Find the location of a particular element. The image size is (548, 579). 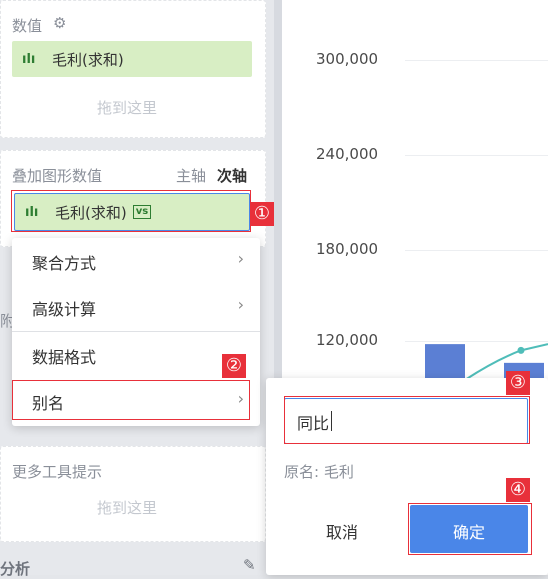

gear-icon: ⚙ is located at coordinates (59, 23).